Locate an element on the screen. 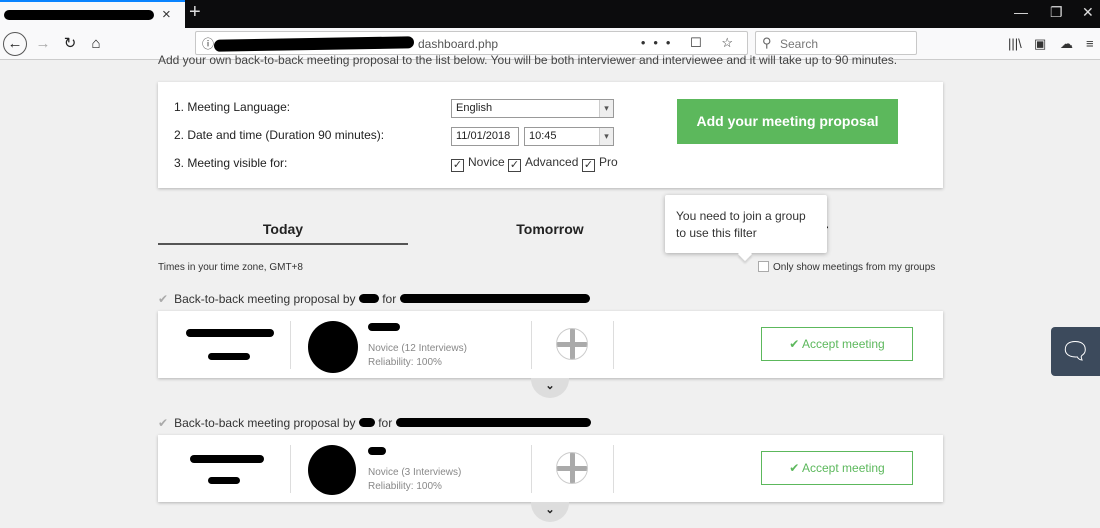  visible-label: 3. Meeting visible for: is located at coordinates (231, 163).